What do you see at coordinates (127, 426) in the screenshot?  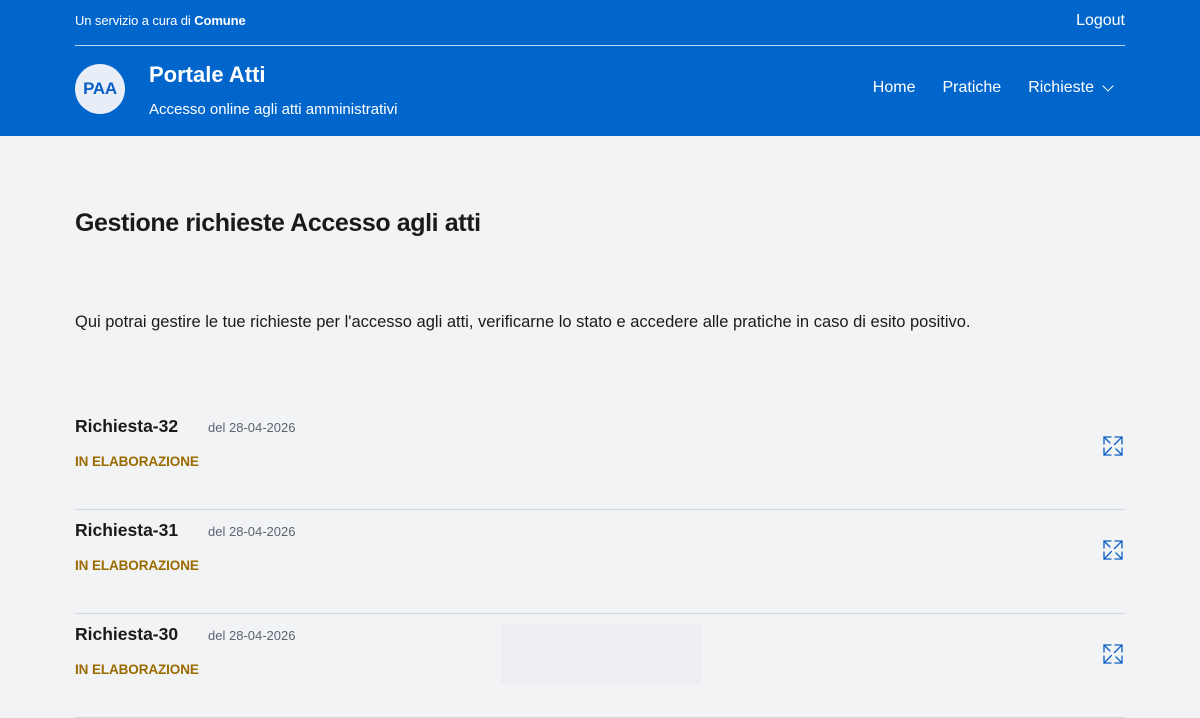 I see `request-name: Richiesta-32` at bounding box center [127, 426].